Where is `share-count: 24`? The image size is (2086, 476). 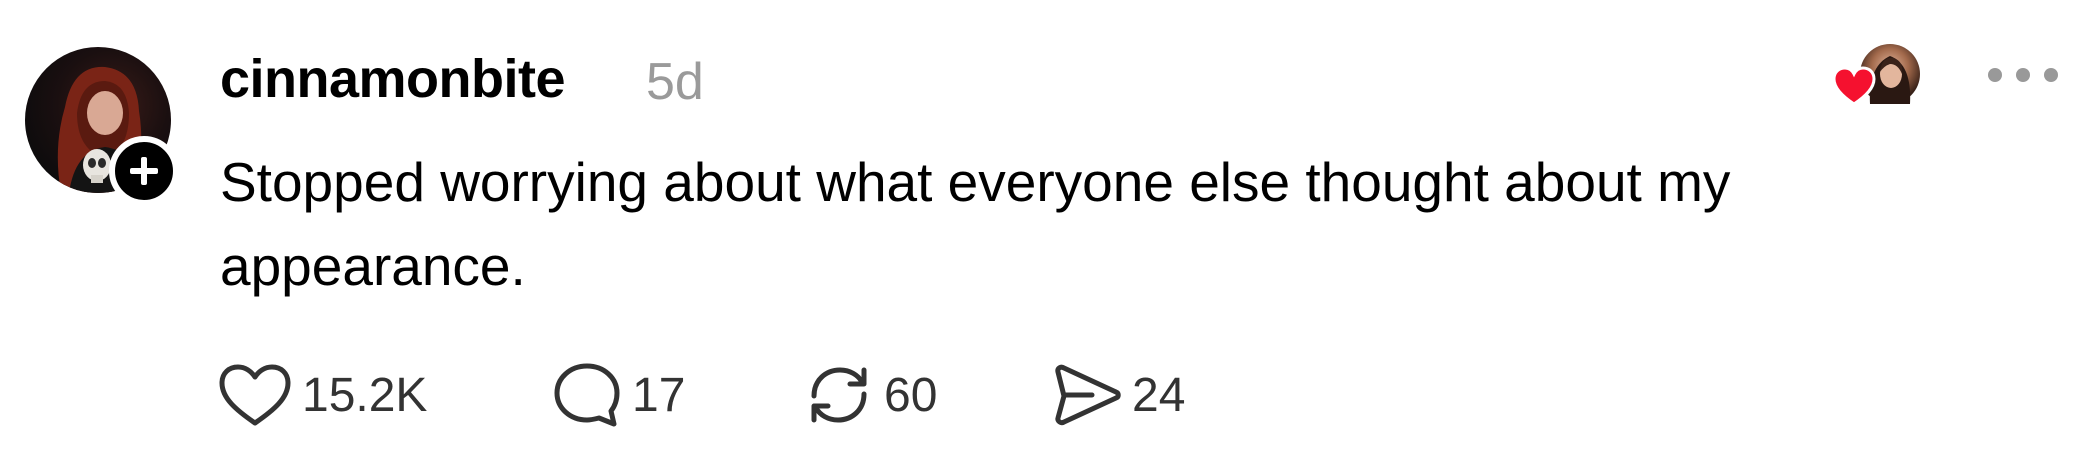
share-count: 24 is located at coordinates (1159, 395).